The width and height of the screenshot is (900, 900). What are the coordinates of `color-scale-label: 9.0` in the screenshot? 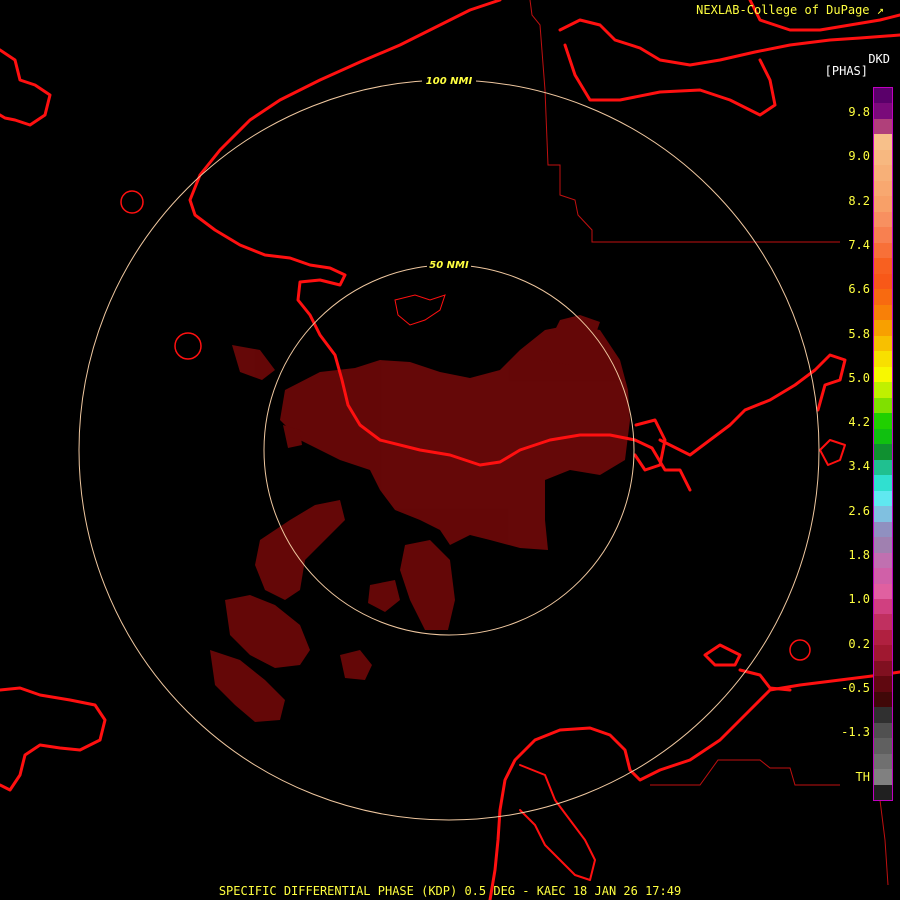 It's located at (859, 156).